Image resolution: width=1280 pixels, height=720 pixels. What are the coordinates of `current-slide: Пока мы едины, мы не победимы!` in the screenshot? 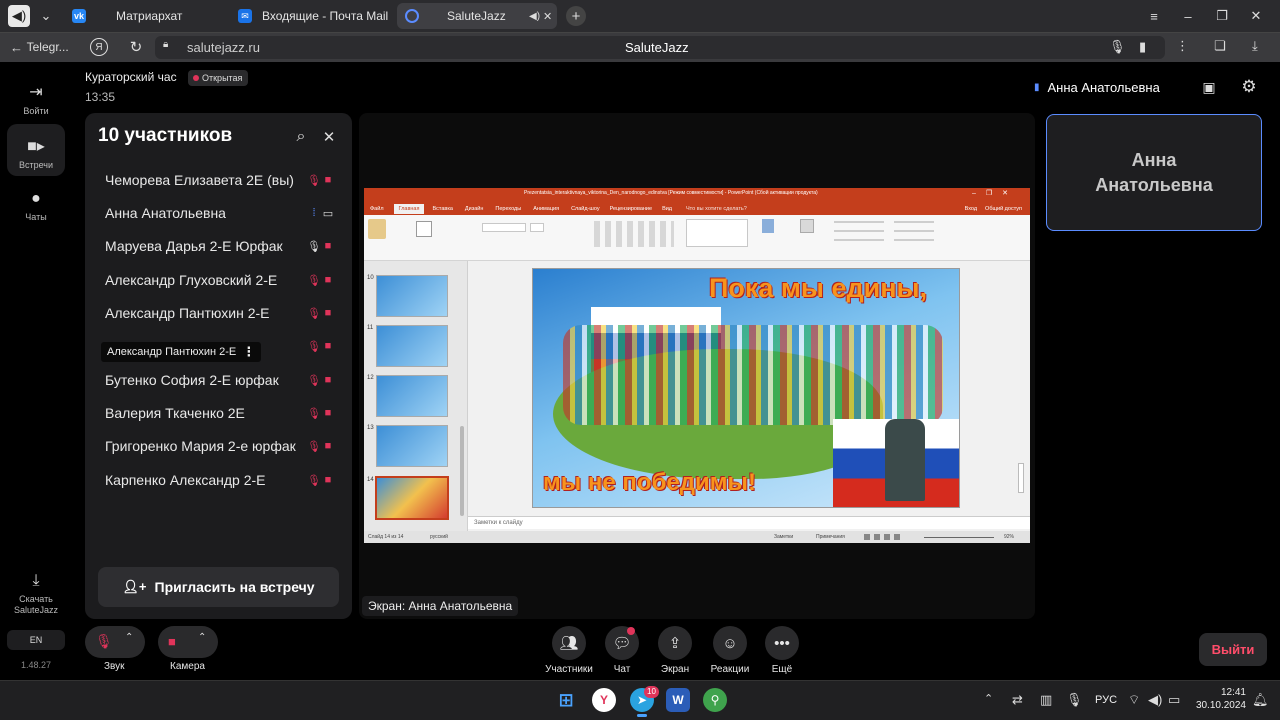 It's located at (746, 388).